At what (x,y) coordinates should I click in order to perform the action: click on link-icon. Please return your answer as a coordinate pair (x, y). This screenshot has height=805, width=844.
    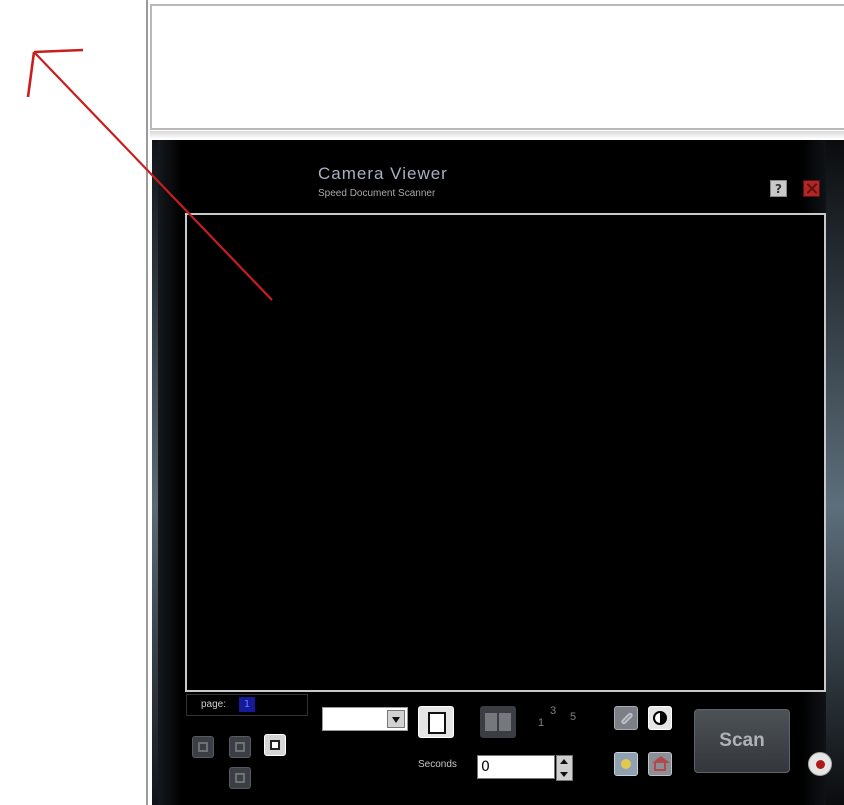
    Looking at the image, I should click on (627, 718).